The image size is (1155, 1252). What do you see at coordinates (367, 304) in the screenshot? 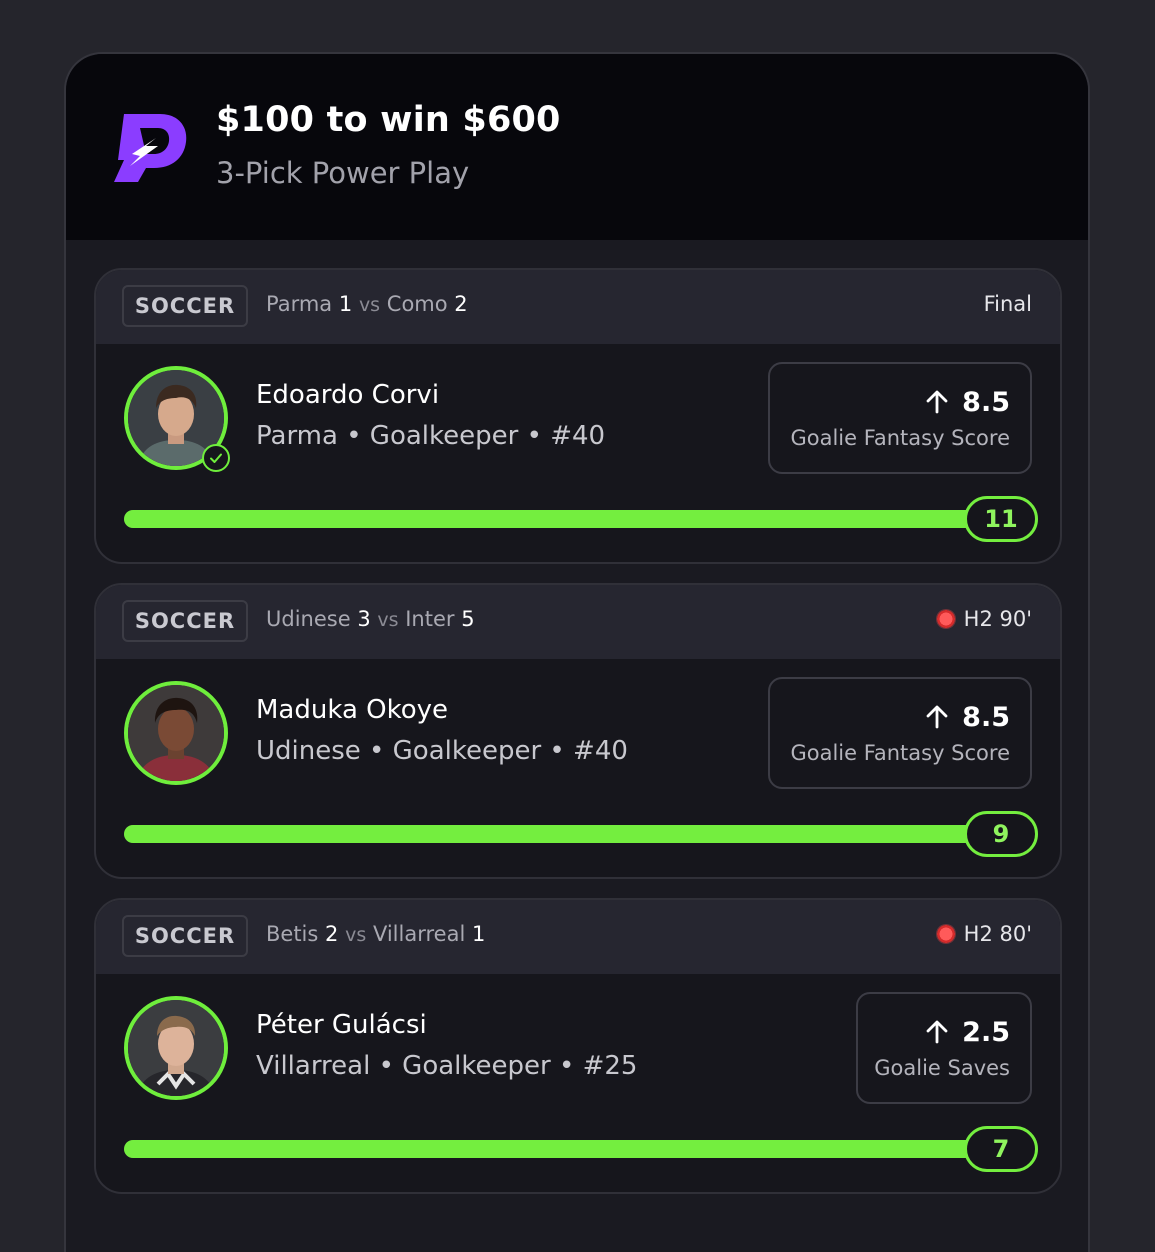
I see `match-score: Parma 1 vs Como 2` at bounding box center [367, 304].